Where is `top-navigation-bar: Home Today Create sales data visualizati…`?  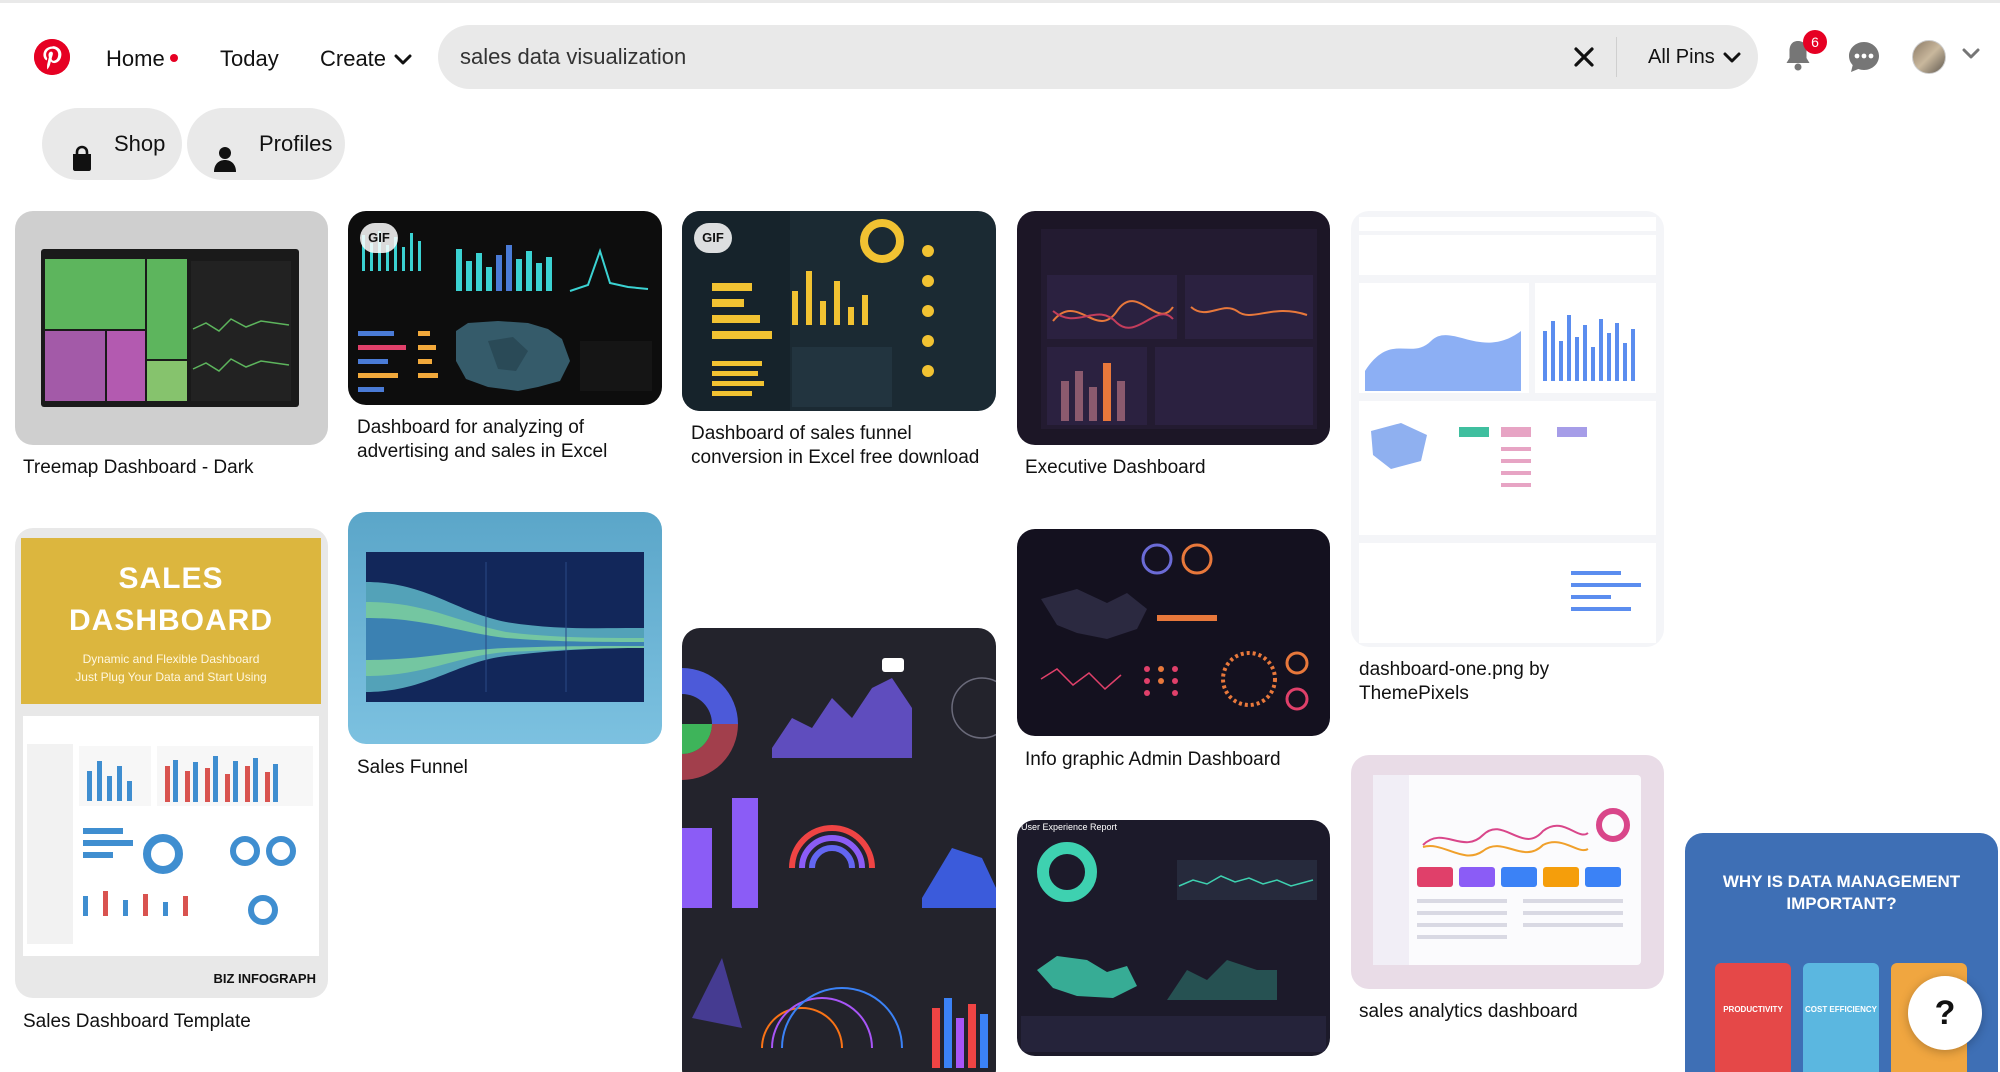 top-navigation-bar: Home Today Create sales data visualizati… is located at coordinates (1000, 55).